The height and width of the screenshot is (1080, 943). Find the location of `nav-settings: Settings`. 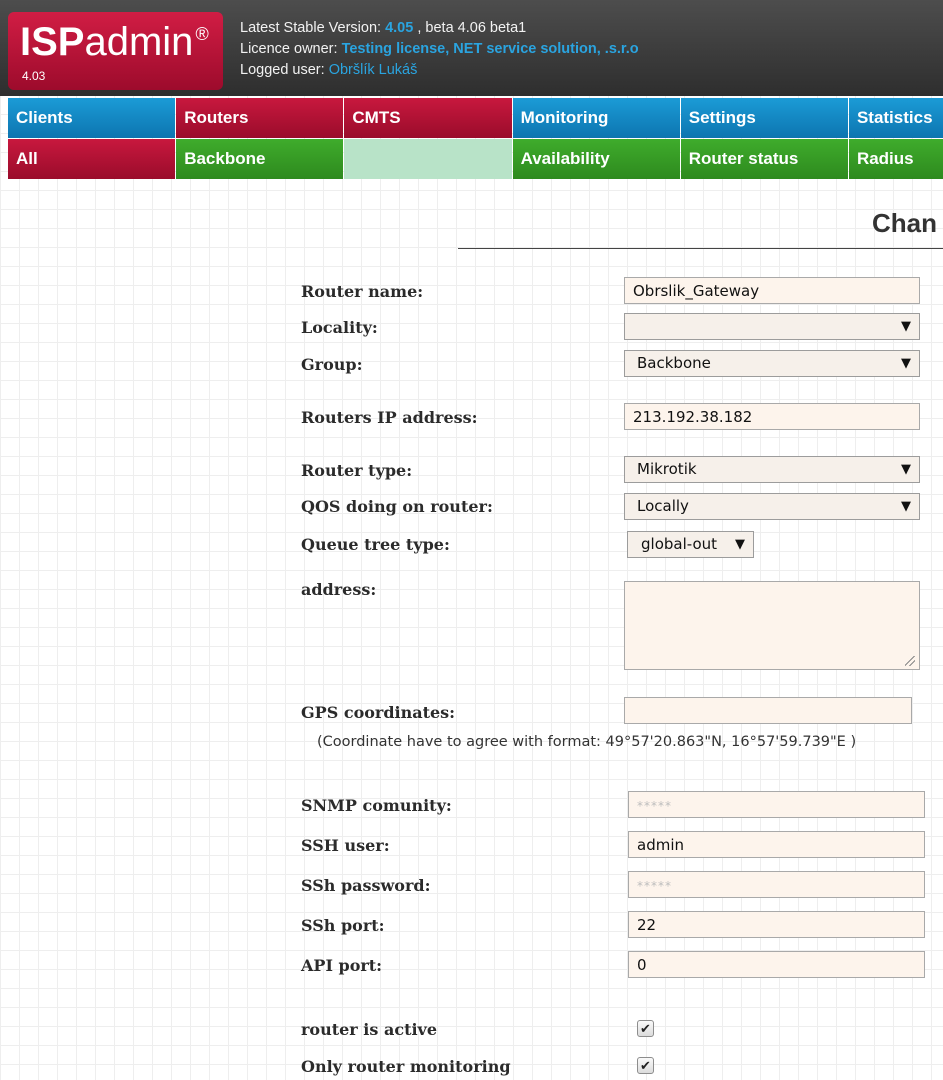

nav-settings: Settings is located at coordinates (764, 118).